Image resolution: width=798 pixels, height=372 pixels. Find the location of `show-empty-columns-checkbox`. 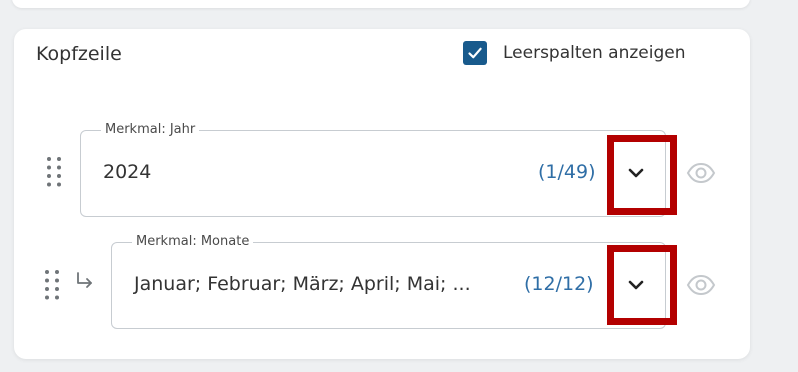

show-empty-columns-checkbox is located at coordinates (475, 53).